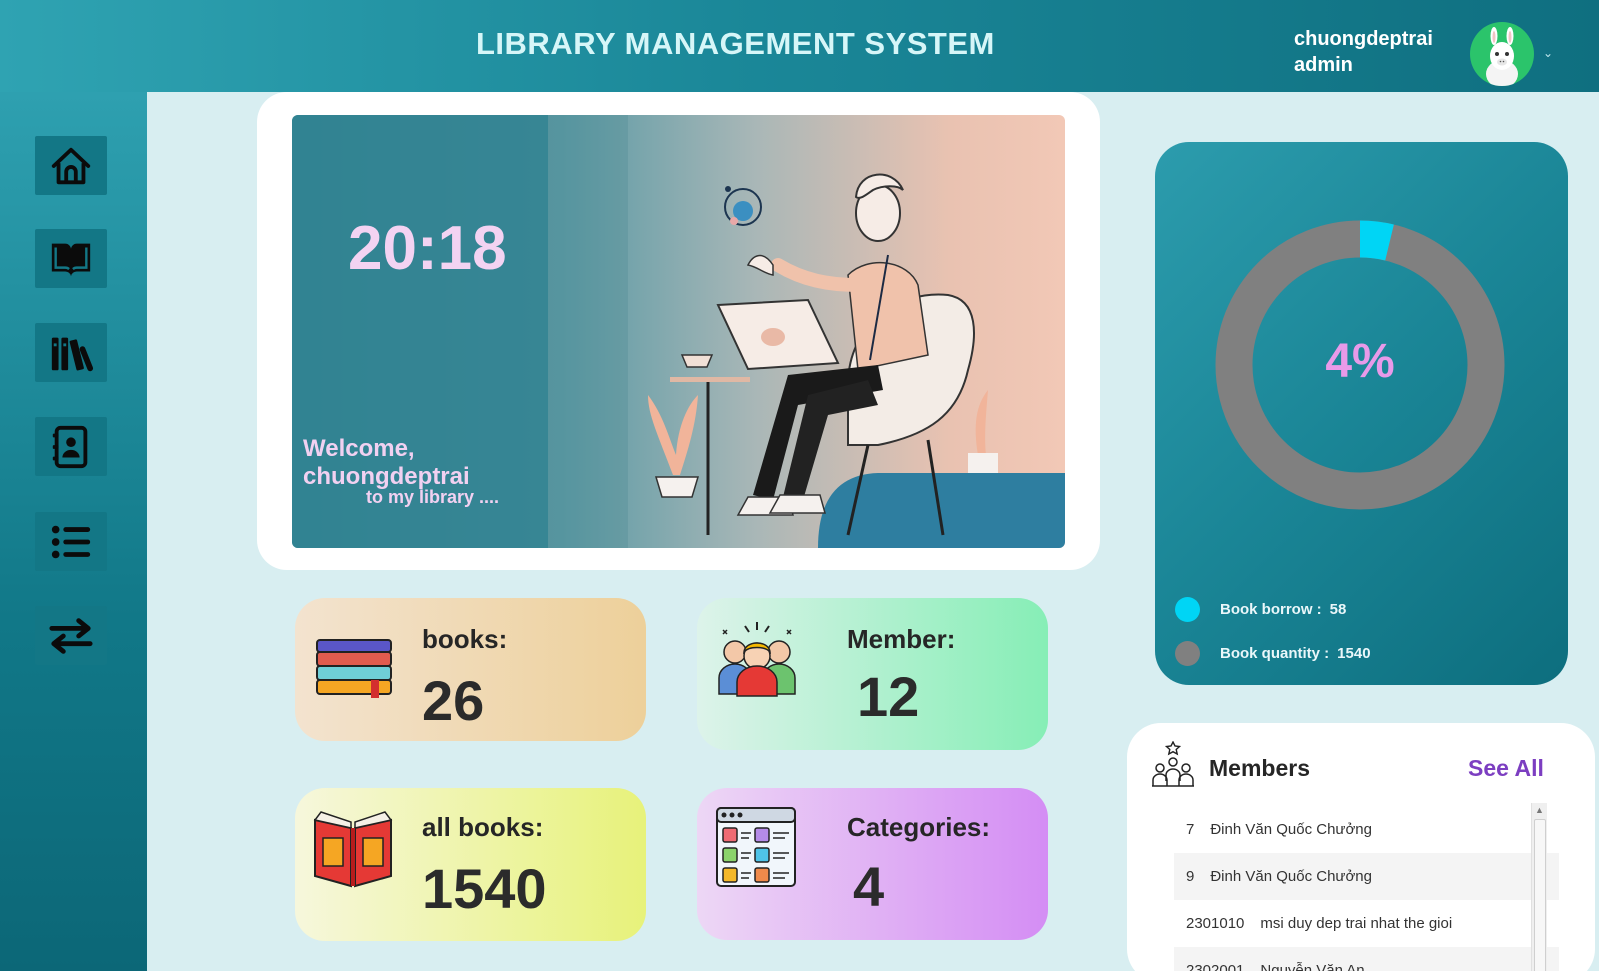 This screenshot has width=1599, height=971. I want to click on all-books-value: 1540, so click(484, 888).